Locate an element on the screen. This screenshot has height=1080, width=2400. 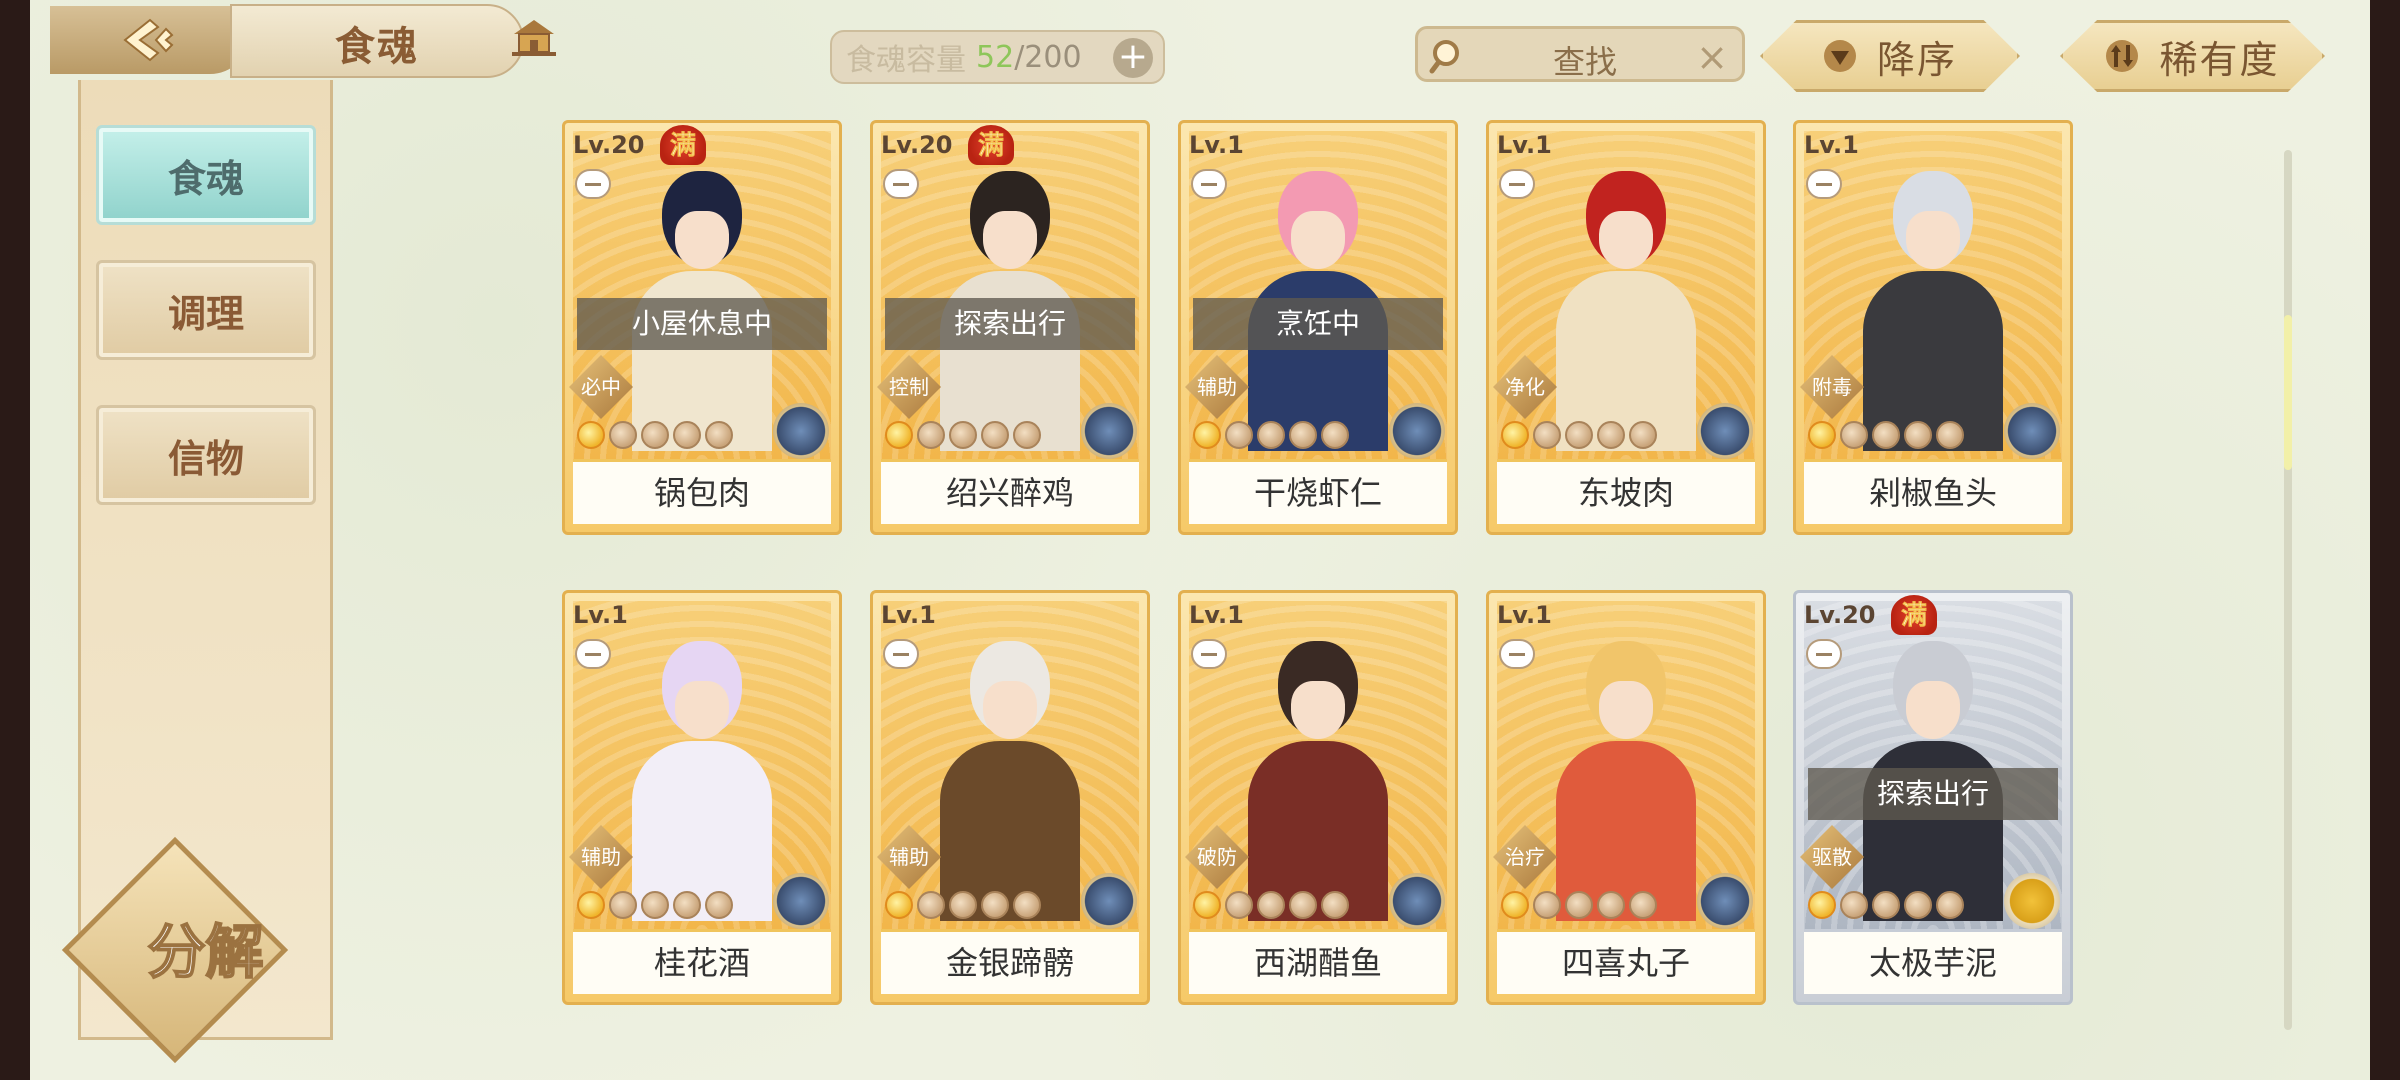
status-banner: 烹饪中 is located at coordinates (1318, 324).